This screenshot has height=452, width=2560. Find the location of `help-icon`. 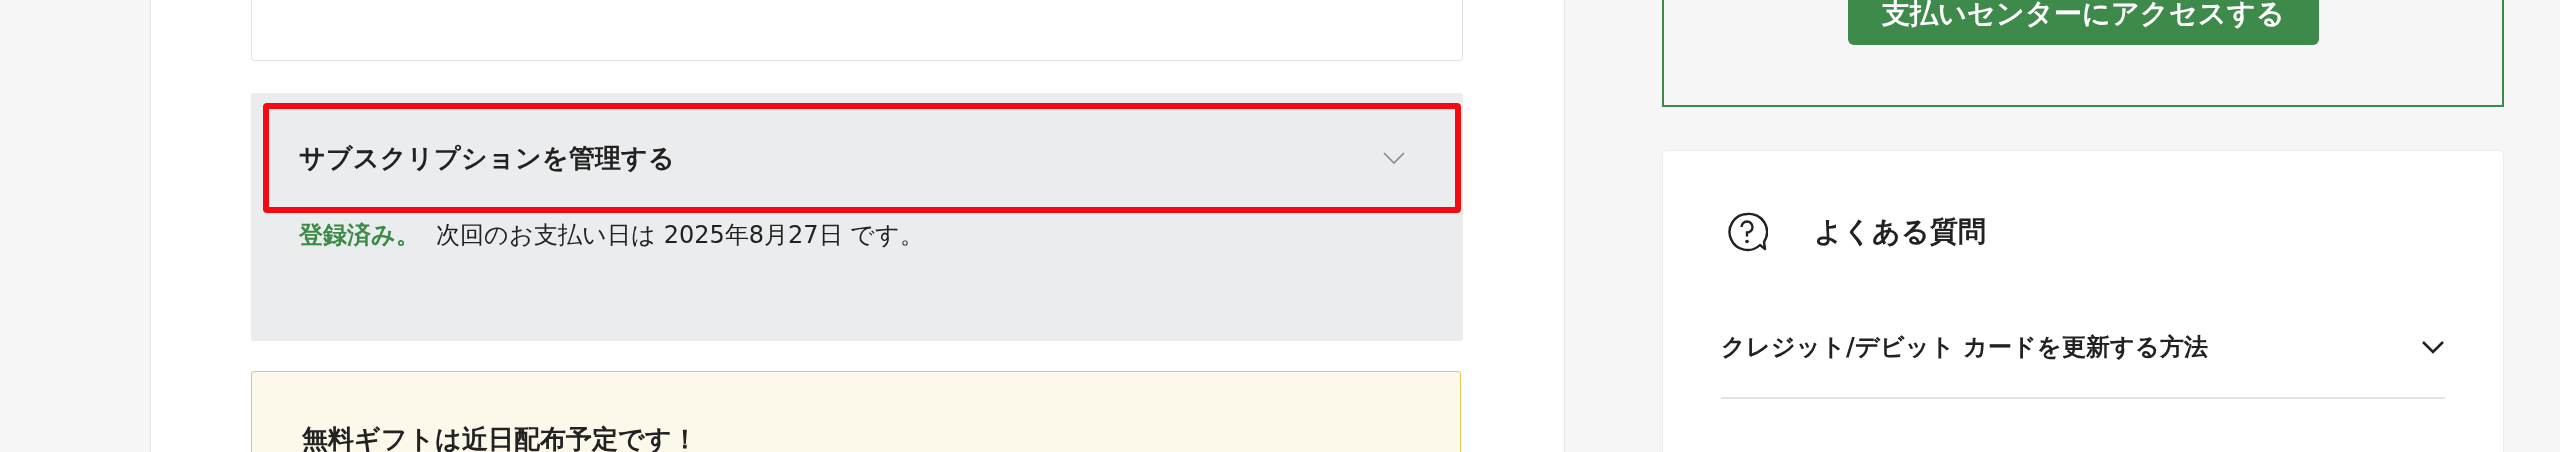

help-icon is located at coordinates (1747, 232).